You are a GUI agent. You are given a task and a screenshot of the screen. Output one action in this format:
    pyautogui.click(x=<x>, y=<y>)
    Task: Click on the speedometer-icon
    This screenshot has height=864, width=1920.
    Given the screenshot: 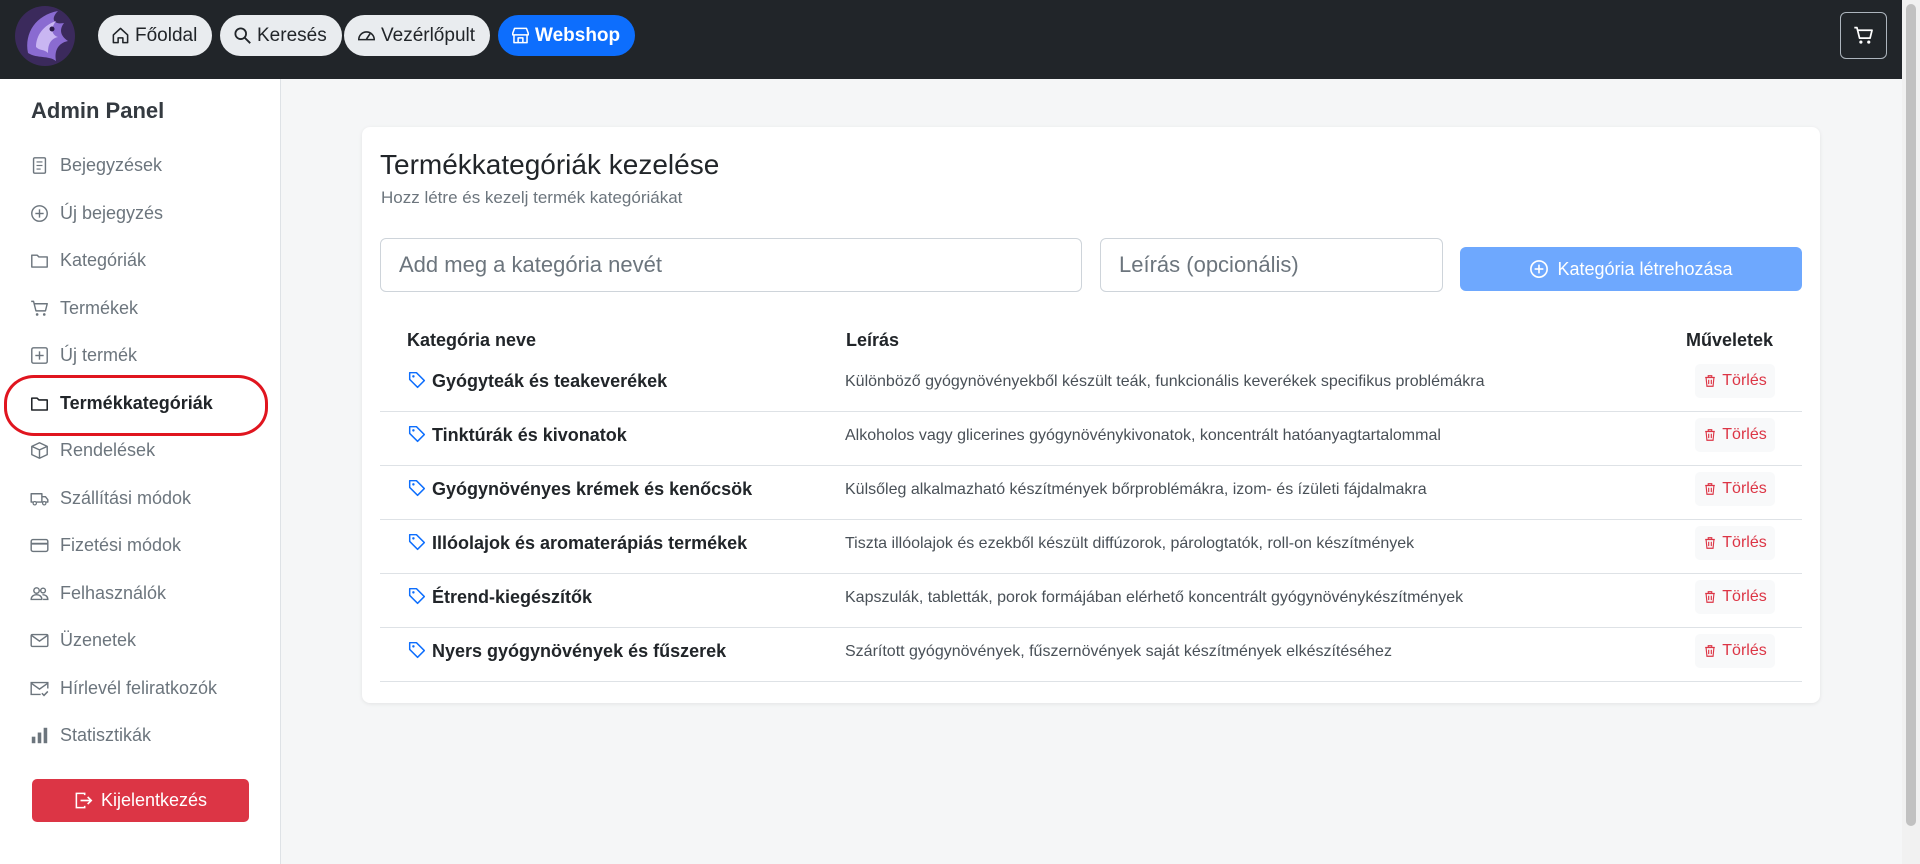 What is the action you would take?
    pyautogui.click(x=366, y=36)
    